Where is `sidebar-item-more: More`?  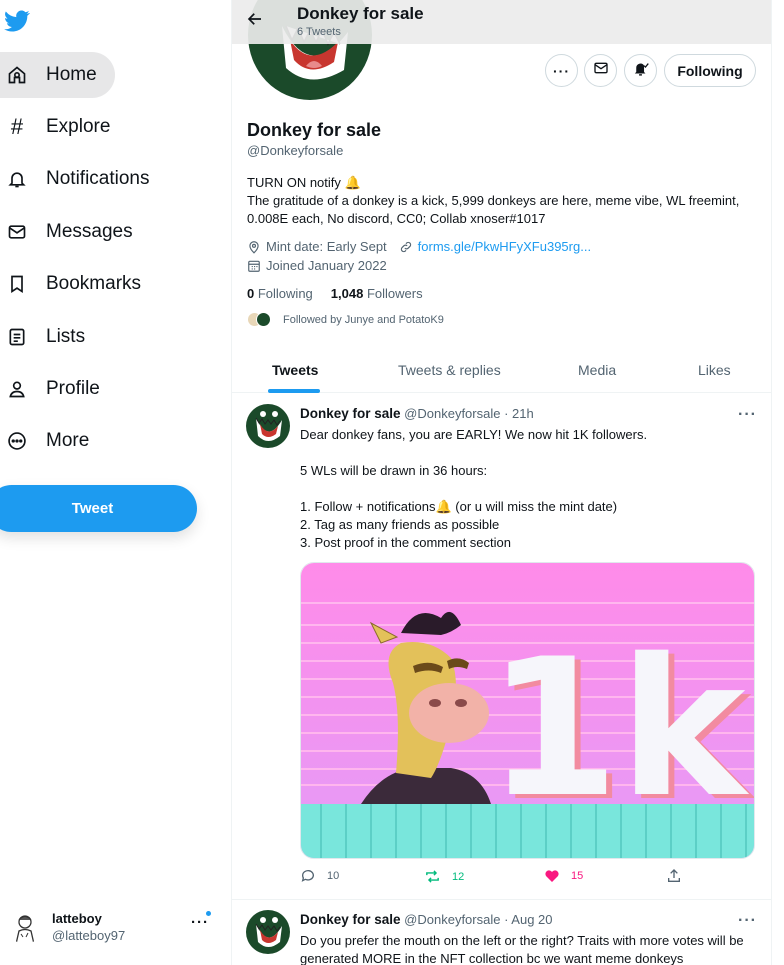
sidebar-item-more: More is located at coordinates (53, 441).